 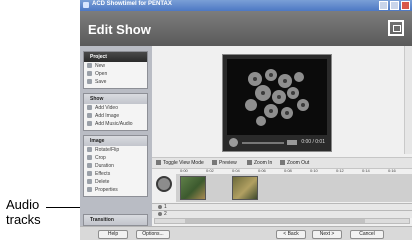 What do you see at coordinates (383, 5) in the screenshot?
I see `minimize-button` at bounding box center [383, 5].